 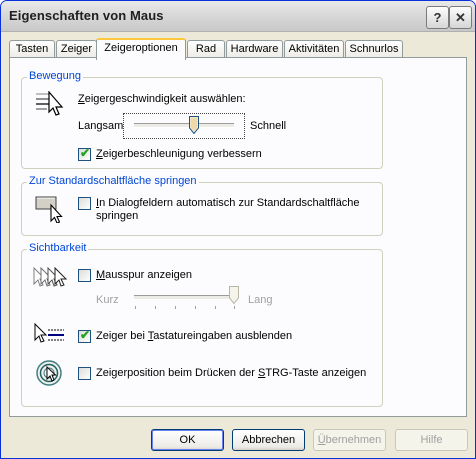 What do you see at coordinates (86, 15) in the screenshot?
I see `window-title: Eigenschaften von Maus` at bounding box center [86, 15].